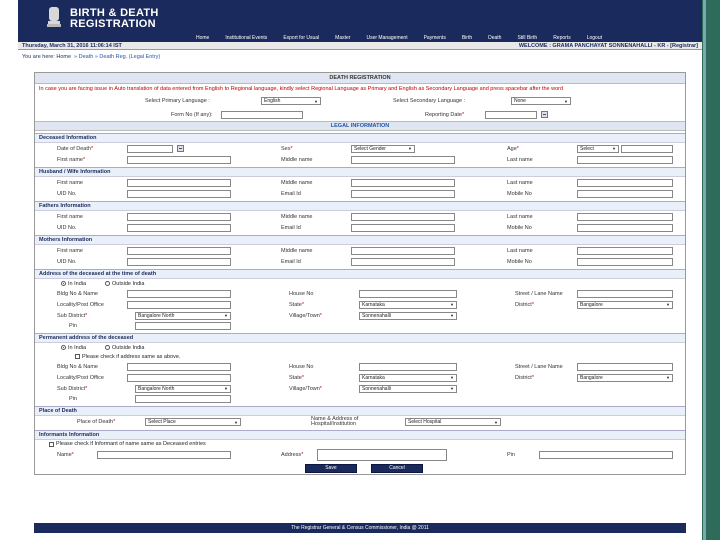 This screenshot has height=540, width=720. I want to click on death-locality-input, so click(179, 304).